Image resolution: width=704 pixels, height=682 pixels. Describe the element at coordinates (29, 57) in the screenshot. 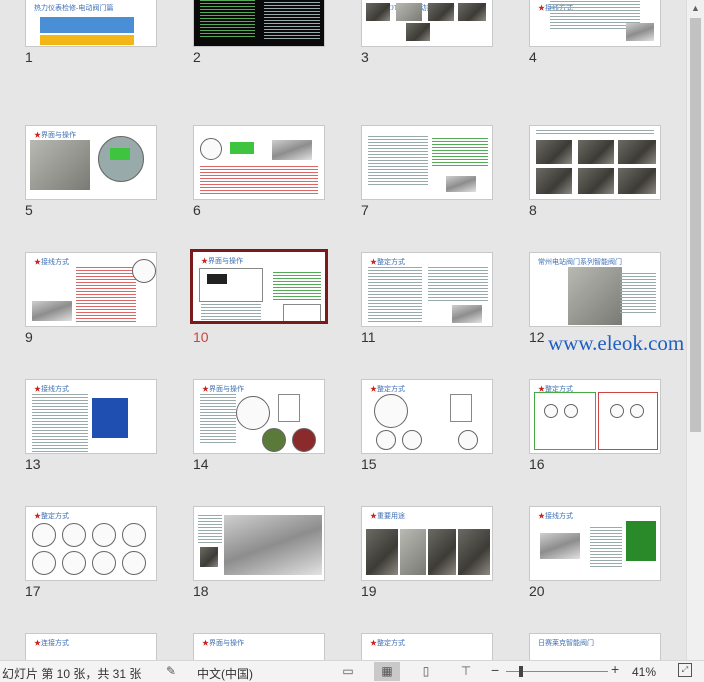

I see `slide-number: 1` at that location.